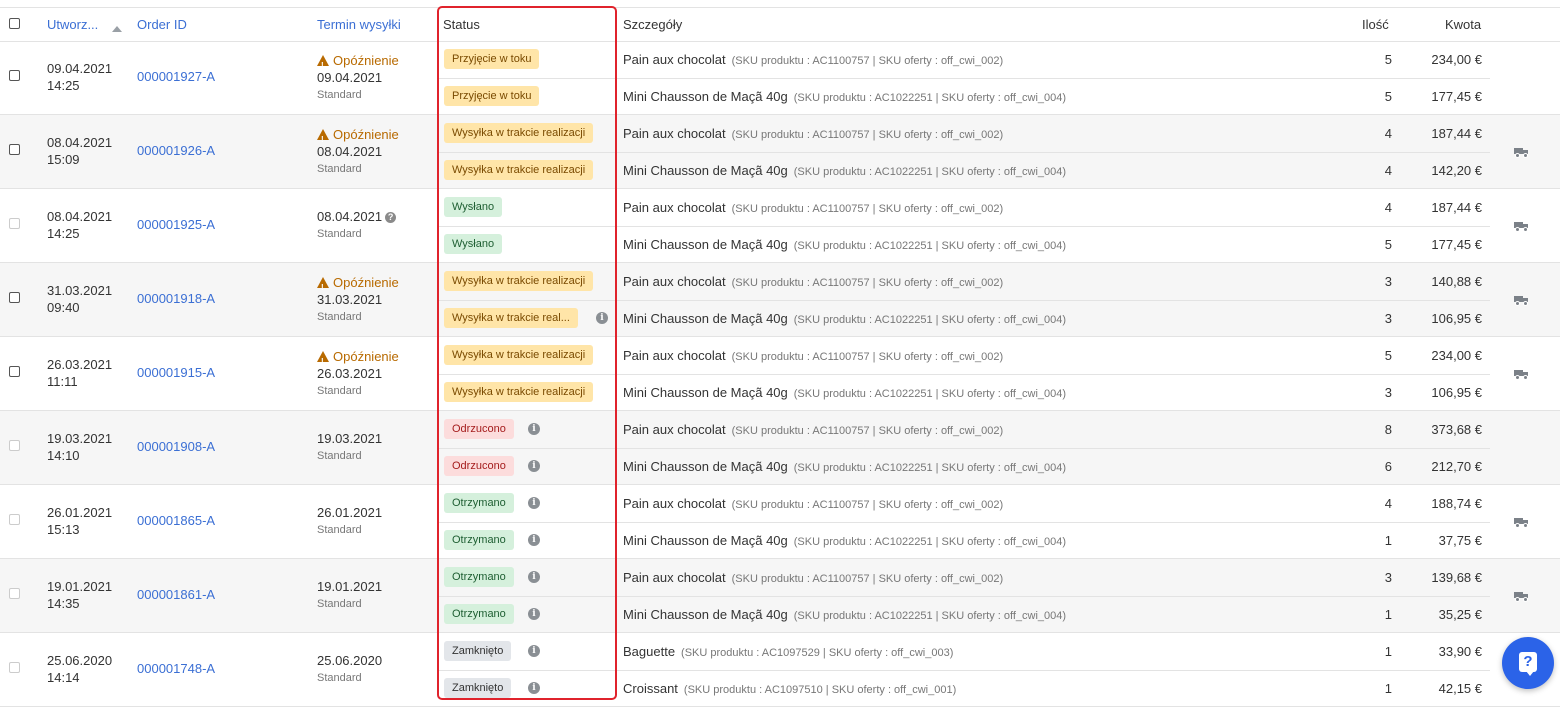  I want to click on deadline-text: 19.01.2021, so click(350, 586).